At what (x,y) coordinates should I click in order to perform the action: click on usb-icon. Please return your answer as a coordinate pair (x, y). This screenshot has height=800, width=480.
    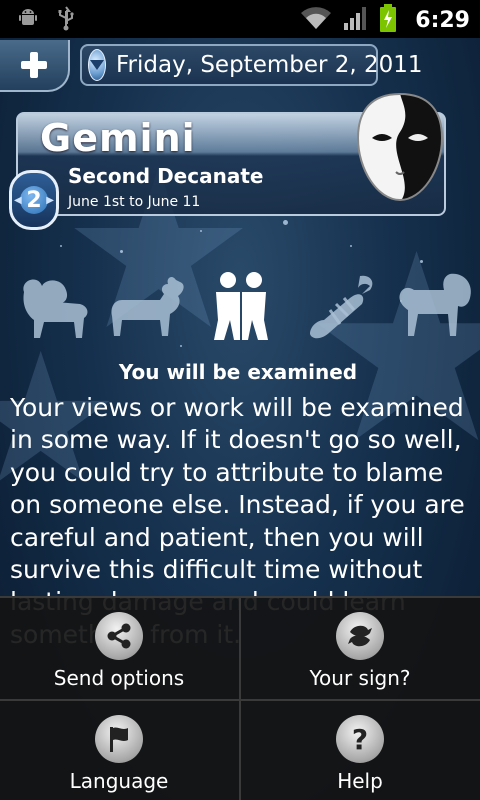
    Looking at the image, I should click on (66, 21).